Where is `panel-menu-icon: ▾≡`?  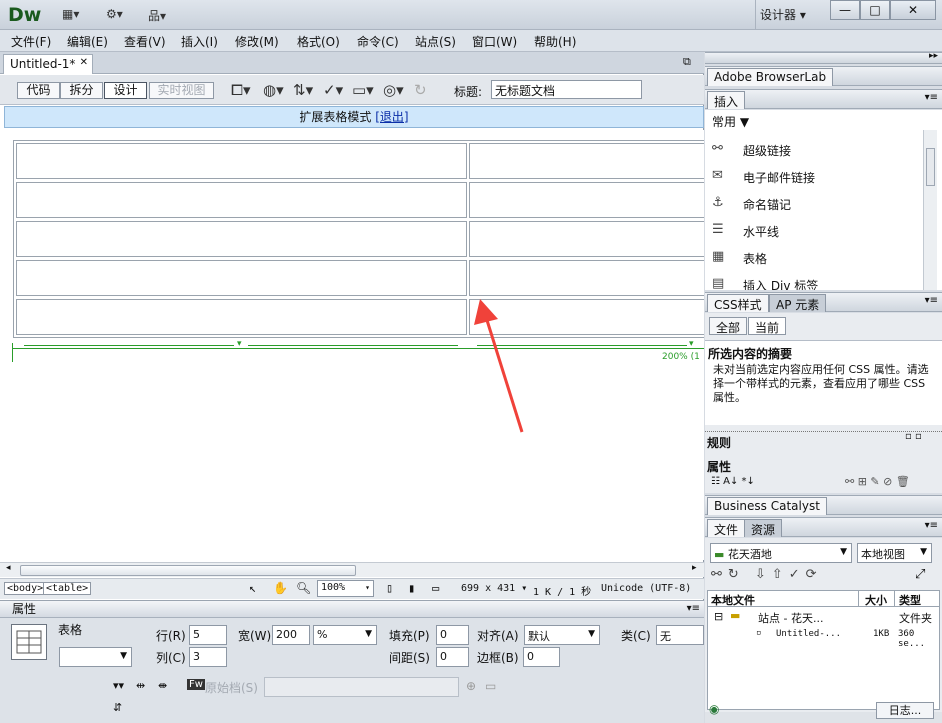
panel-menu-icon: ▾≡ is located at coordinates (693, 609).